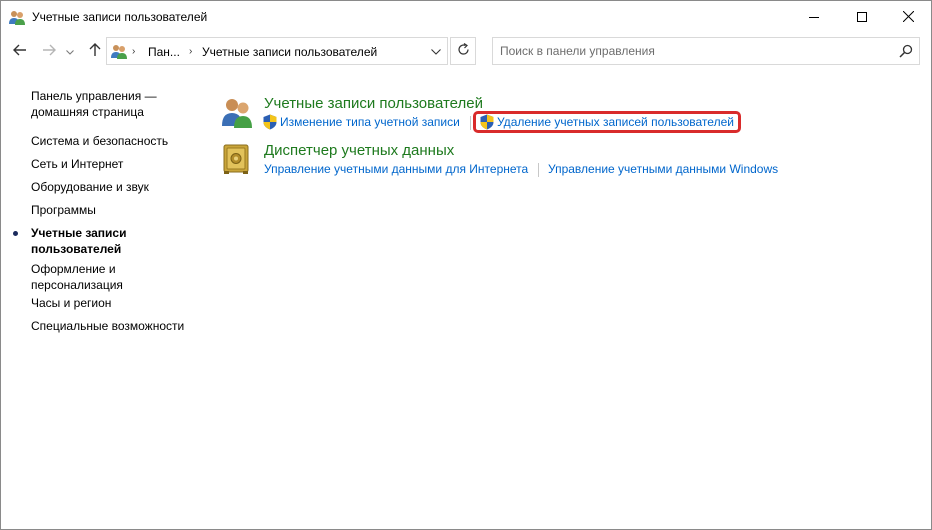 This screenshot has width=932, height=530. Describe the element at coordinates (15, 233) in the screenshot. I see `current-page-bullet` at that location.